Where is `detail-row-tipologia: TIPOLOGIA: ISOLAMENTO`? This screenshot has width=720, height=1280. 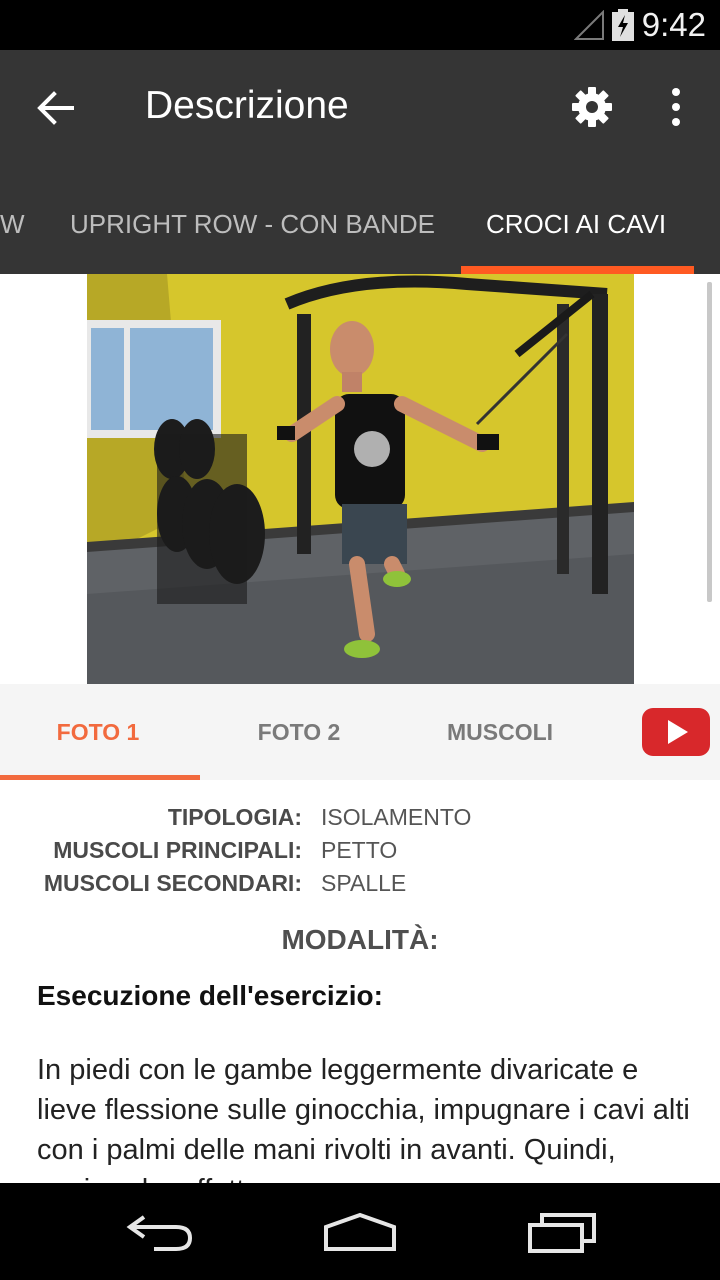 detail-row-tipologia: TIPOLOGIA: ISOLAMENTO is located at coordinates (360, 820).